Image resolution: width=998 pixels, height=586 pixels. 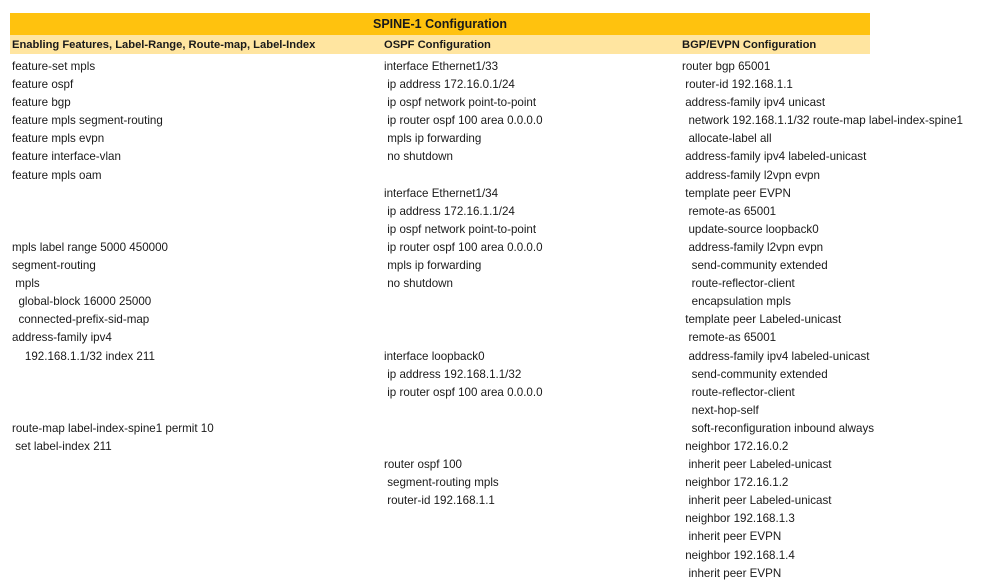 What do you see at coordinates (778, 428) in the screenshot?
I see `config-line: soft-reconfiguration inbound always` at bounding box center [778, 428].